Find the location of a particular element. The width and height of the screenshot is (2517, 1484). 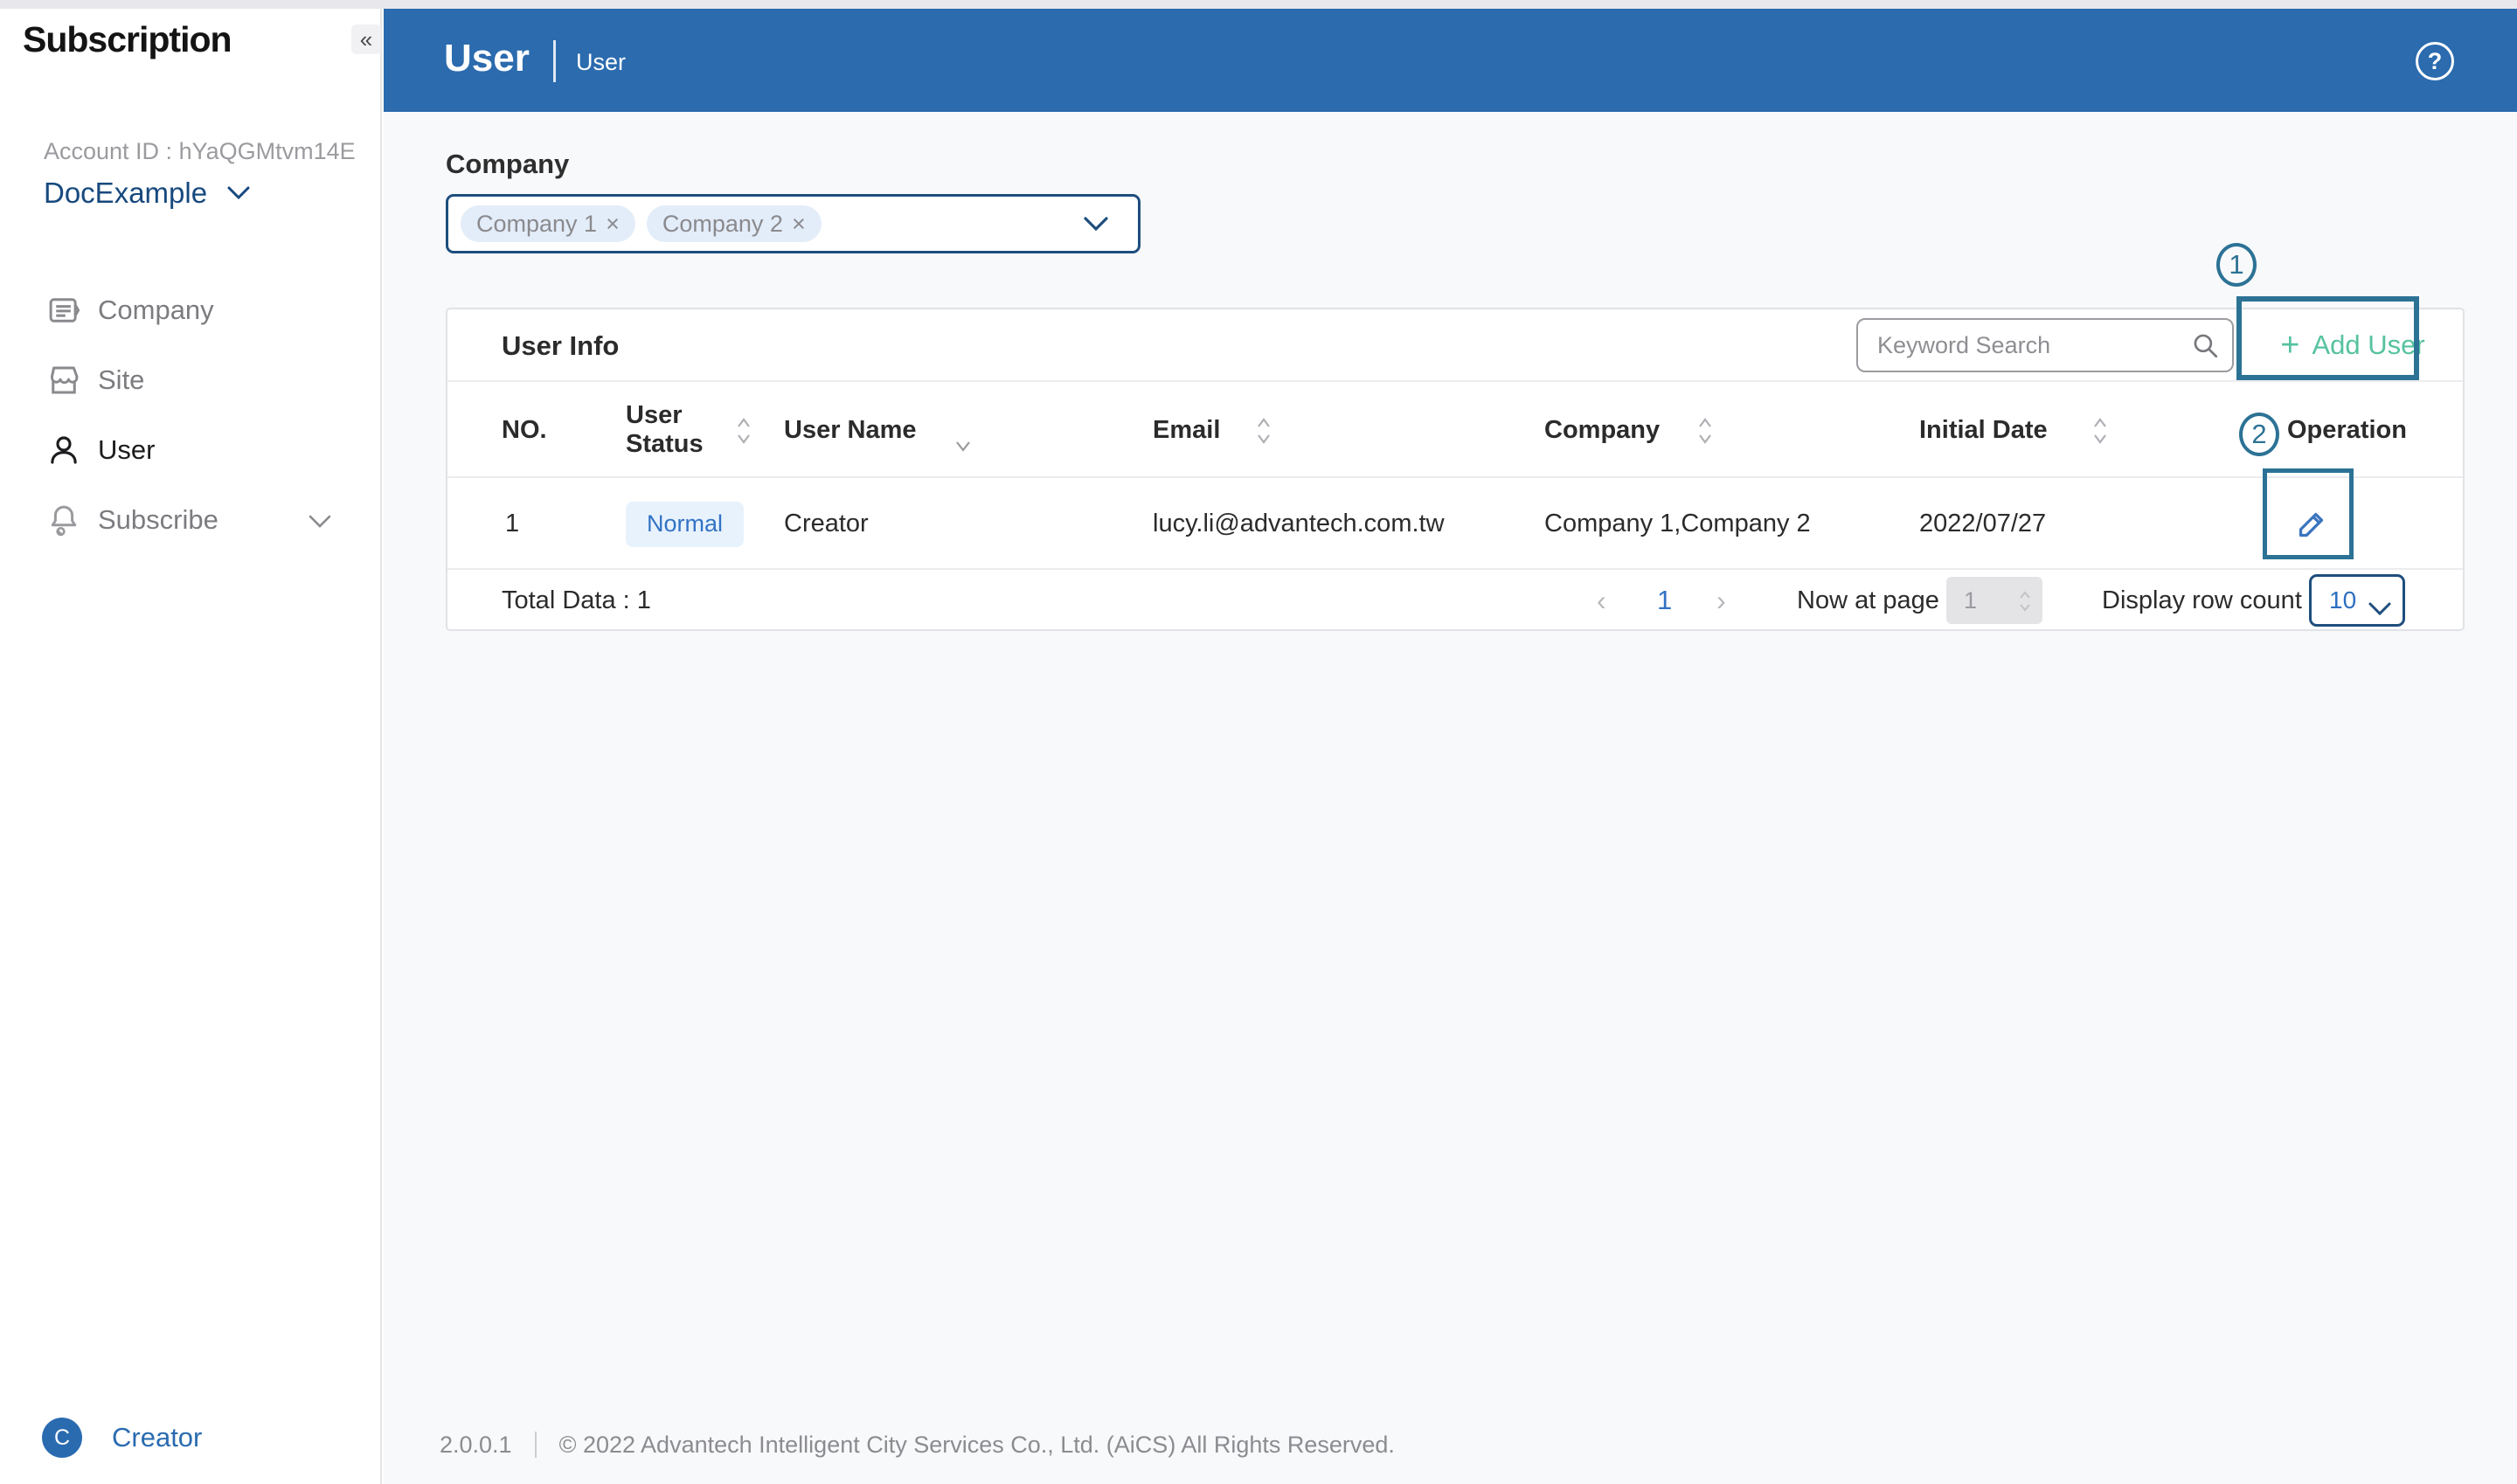

sidebar-collapse-button: « is located at coordinates (366, 39).